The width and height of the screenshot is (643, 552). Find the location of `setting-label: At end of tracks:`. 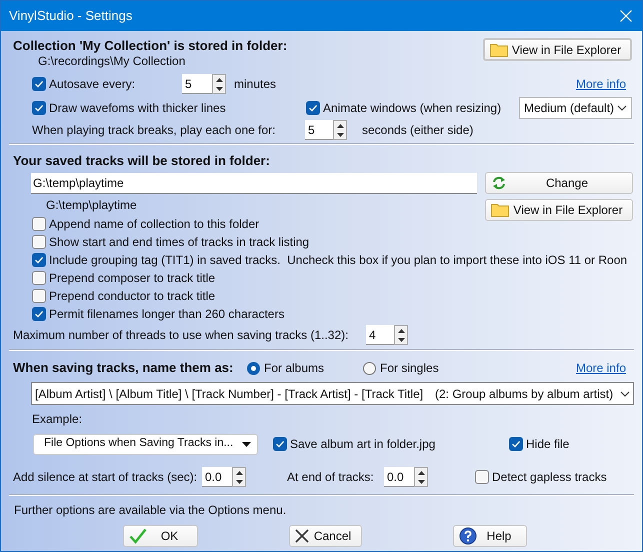

setting-label: At end of tracks: is located at coordinates (331, 477).